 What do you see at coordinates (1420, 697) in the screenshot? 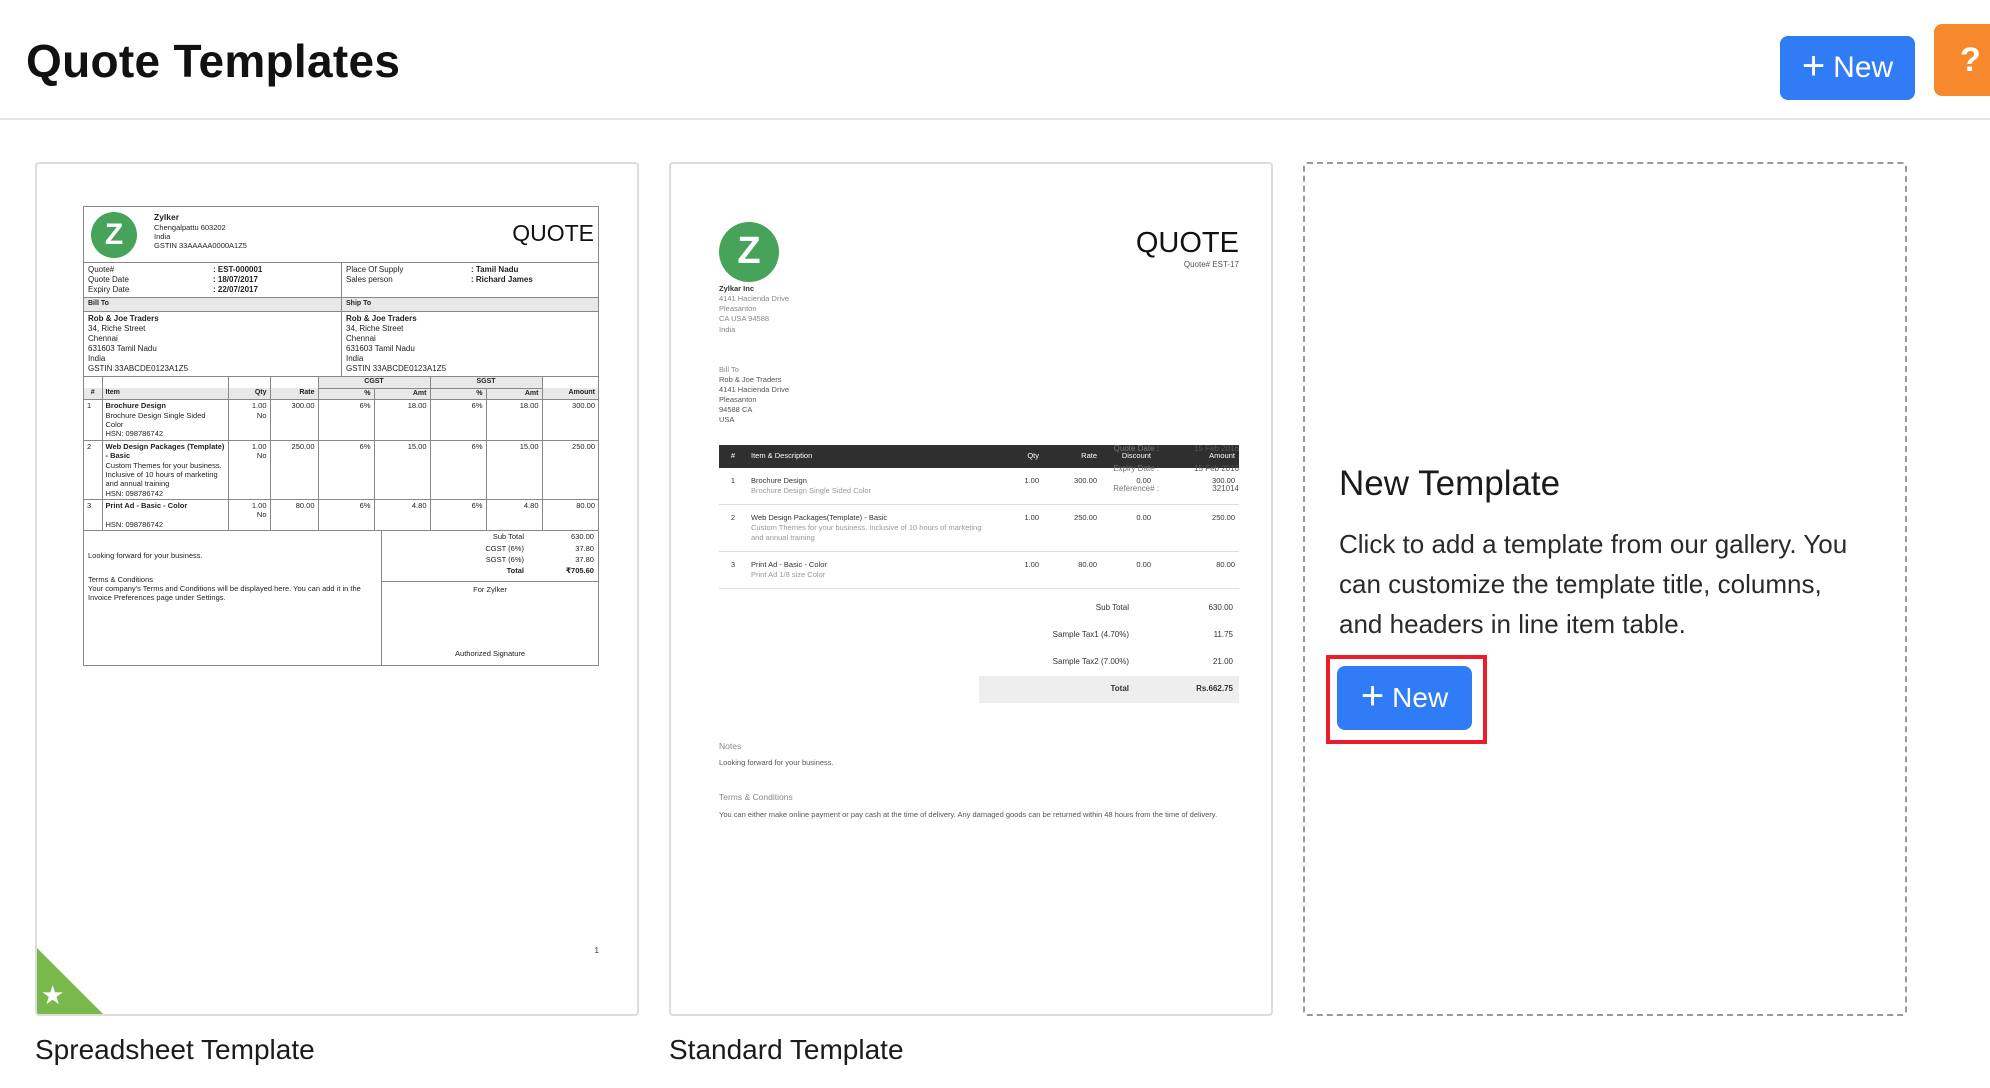
I see `new-template-button-label: New` at bounding box center [1420, 697].